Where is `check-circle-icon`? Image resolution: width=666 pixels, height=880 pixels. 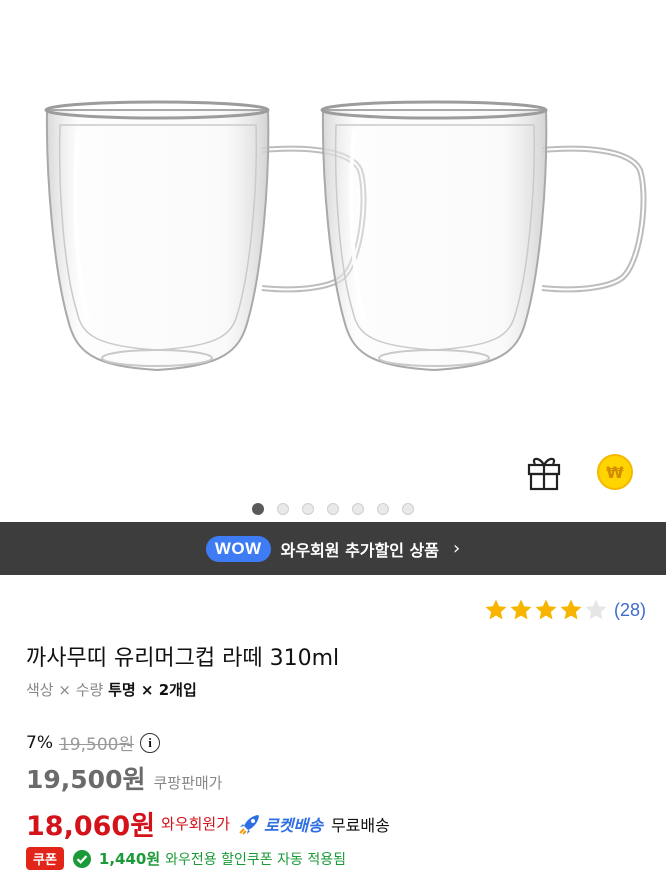 check-circle-icon is located at coordinates (81, 858).